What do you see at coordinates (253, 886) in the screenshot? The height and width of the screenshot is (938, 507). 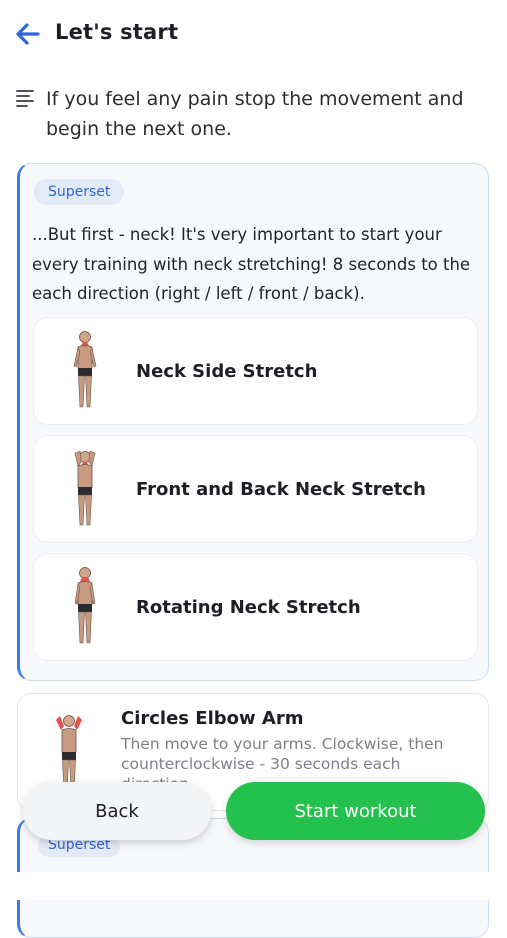 I see `bottom-fade` at bounding box center [253, 886].